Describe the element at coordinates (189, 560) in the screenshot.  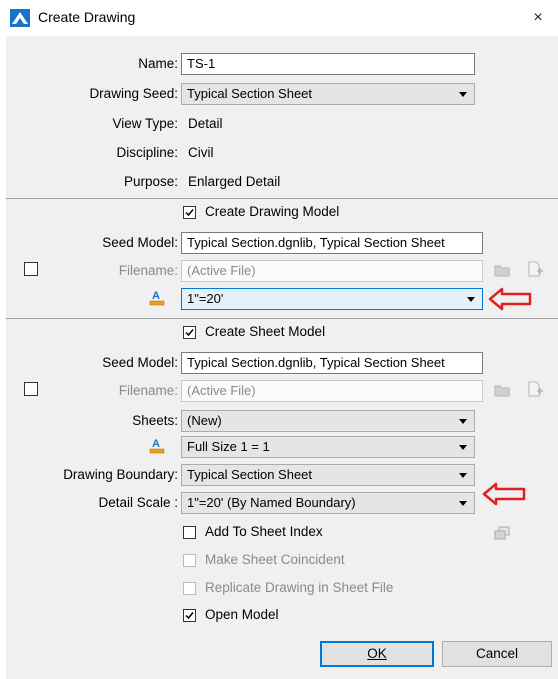
I see `make-sheet-coincident-checkbox` at that location.